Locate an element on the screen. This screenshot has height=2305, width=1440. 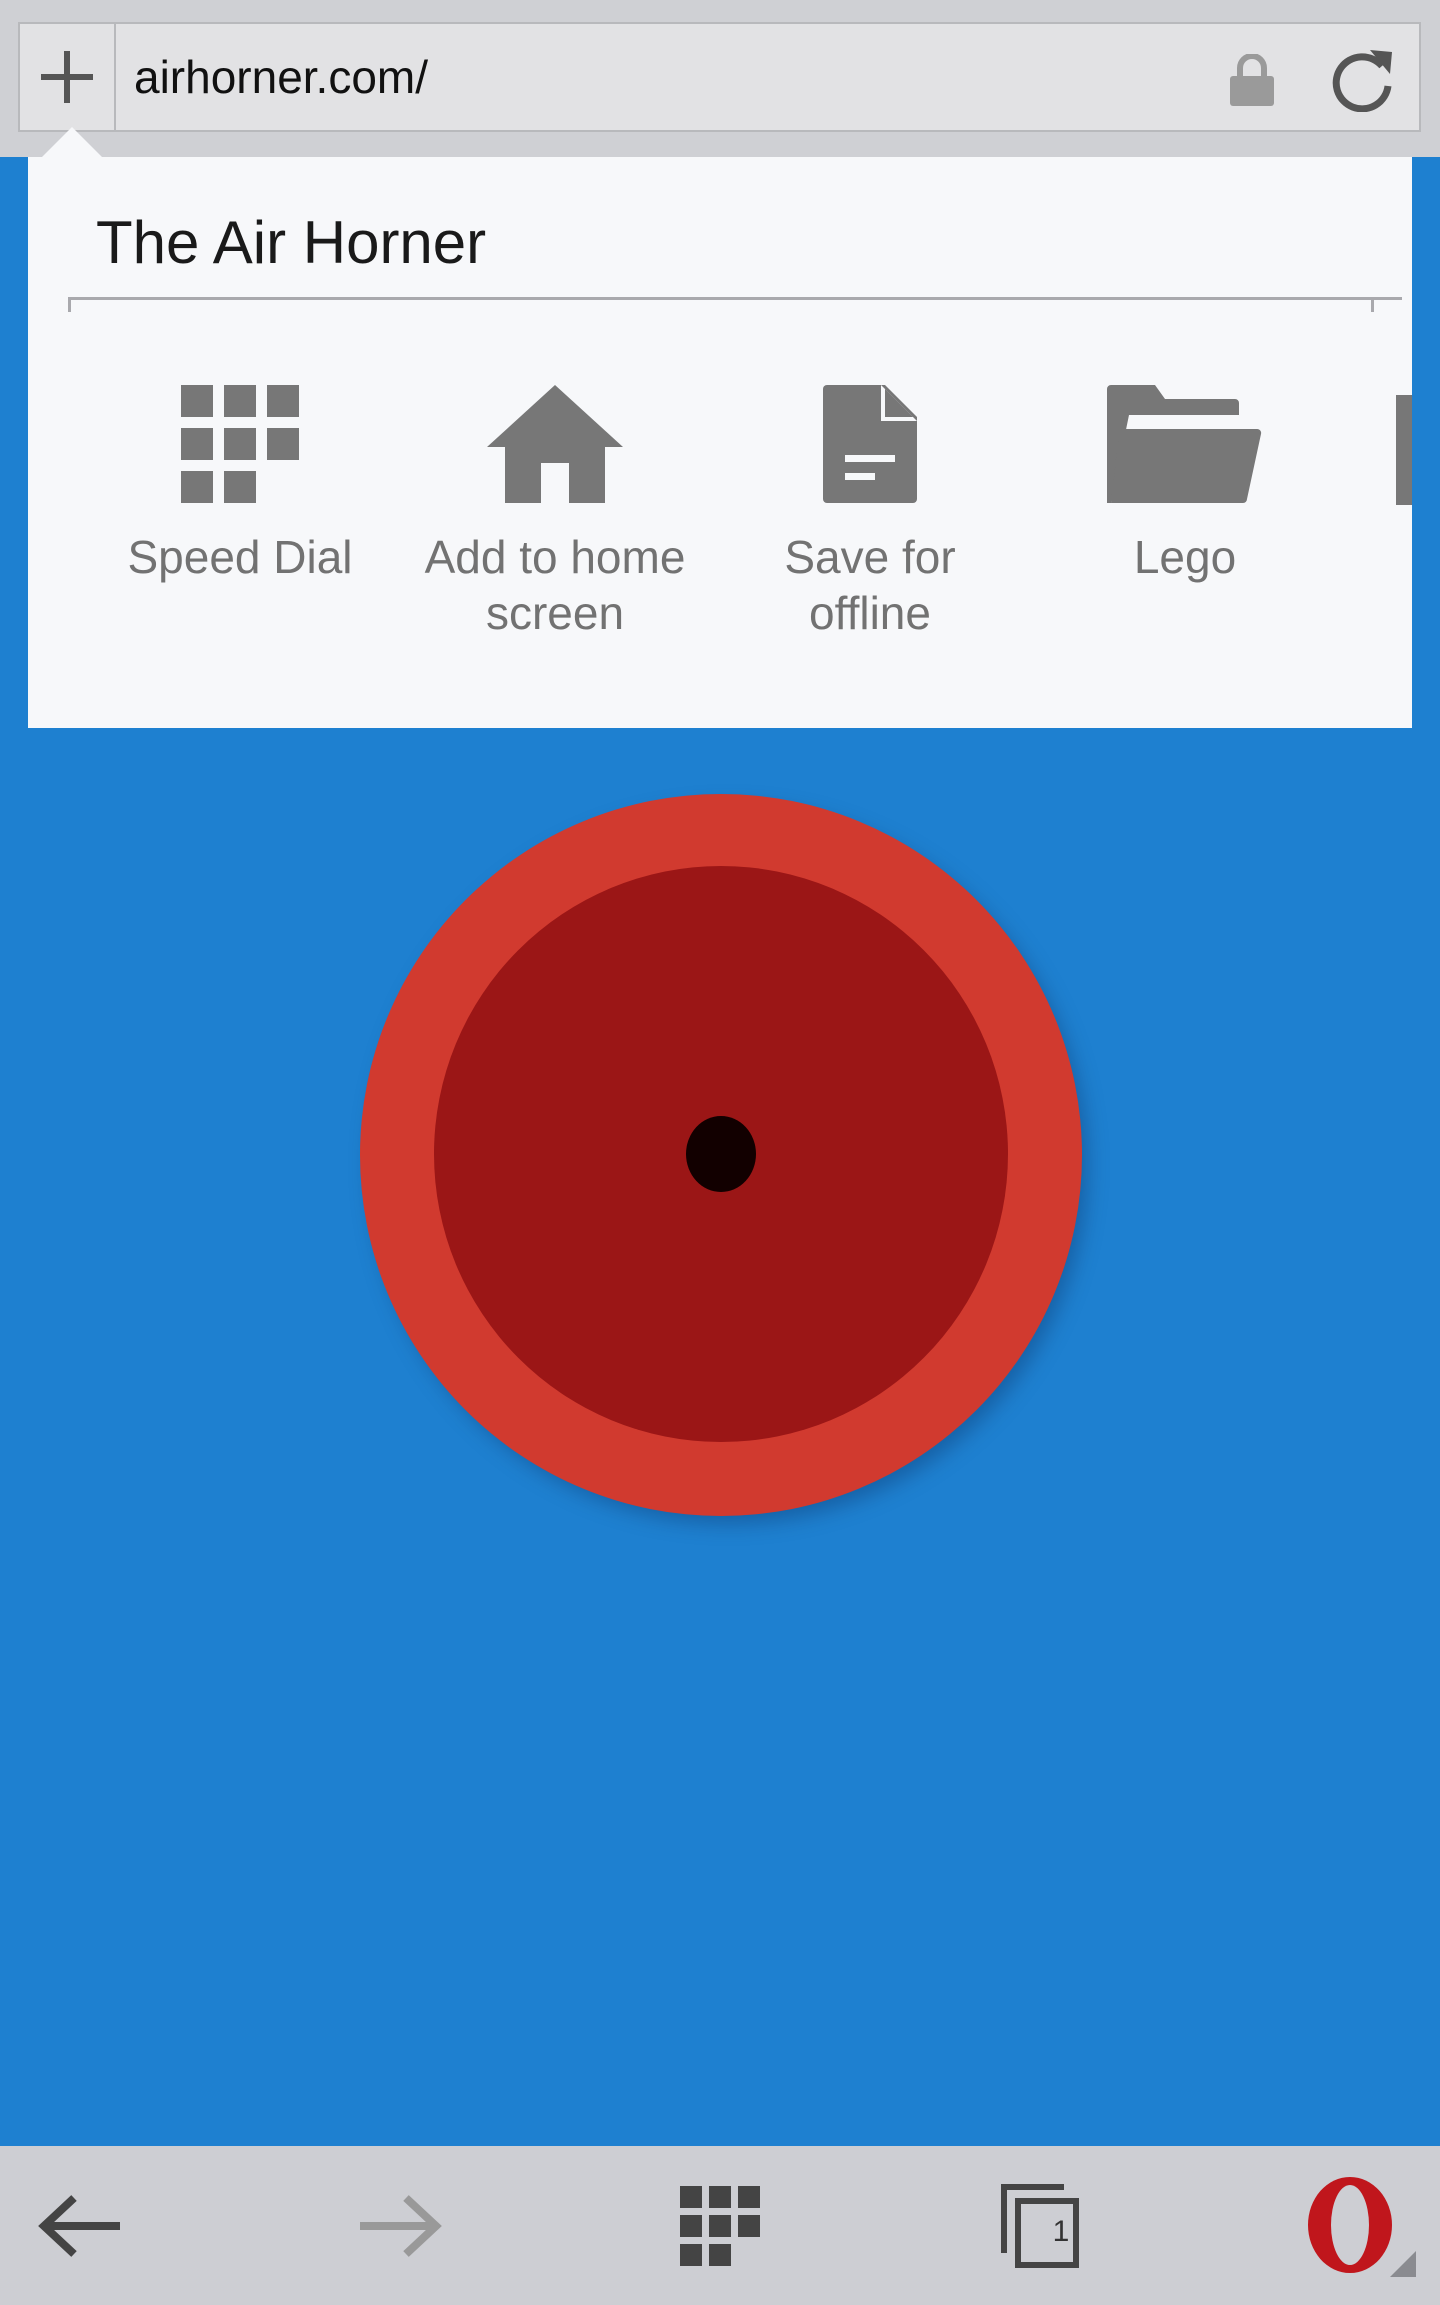
opera-logo-icon is located at coordinates (1362, 2226).